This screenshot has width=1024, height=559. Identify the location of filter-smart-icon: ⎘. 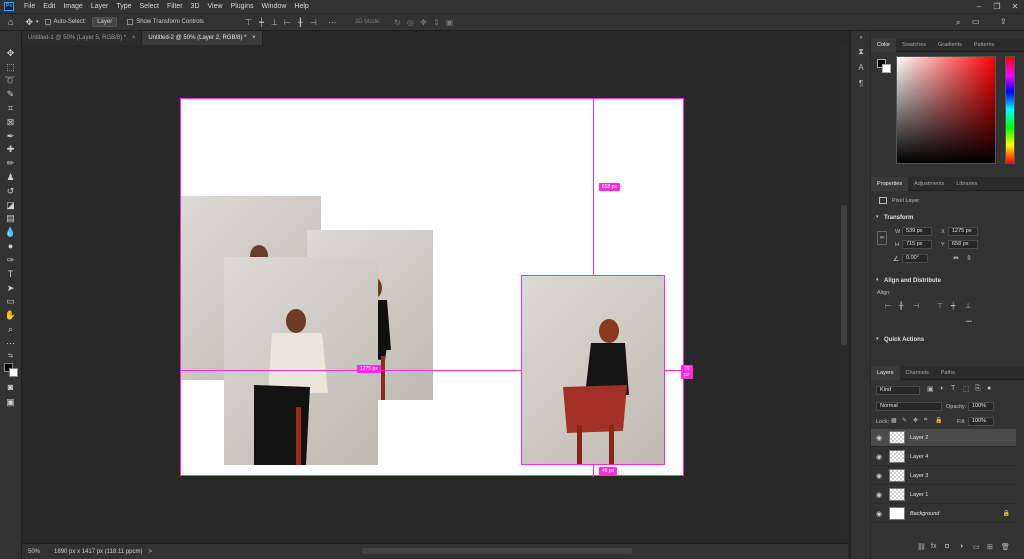
(981, 389).